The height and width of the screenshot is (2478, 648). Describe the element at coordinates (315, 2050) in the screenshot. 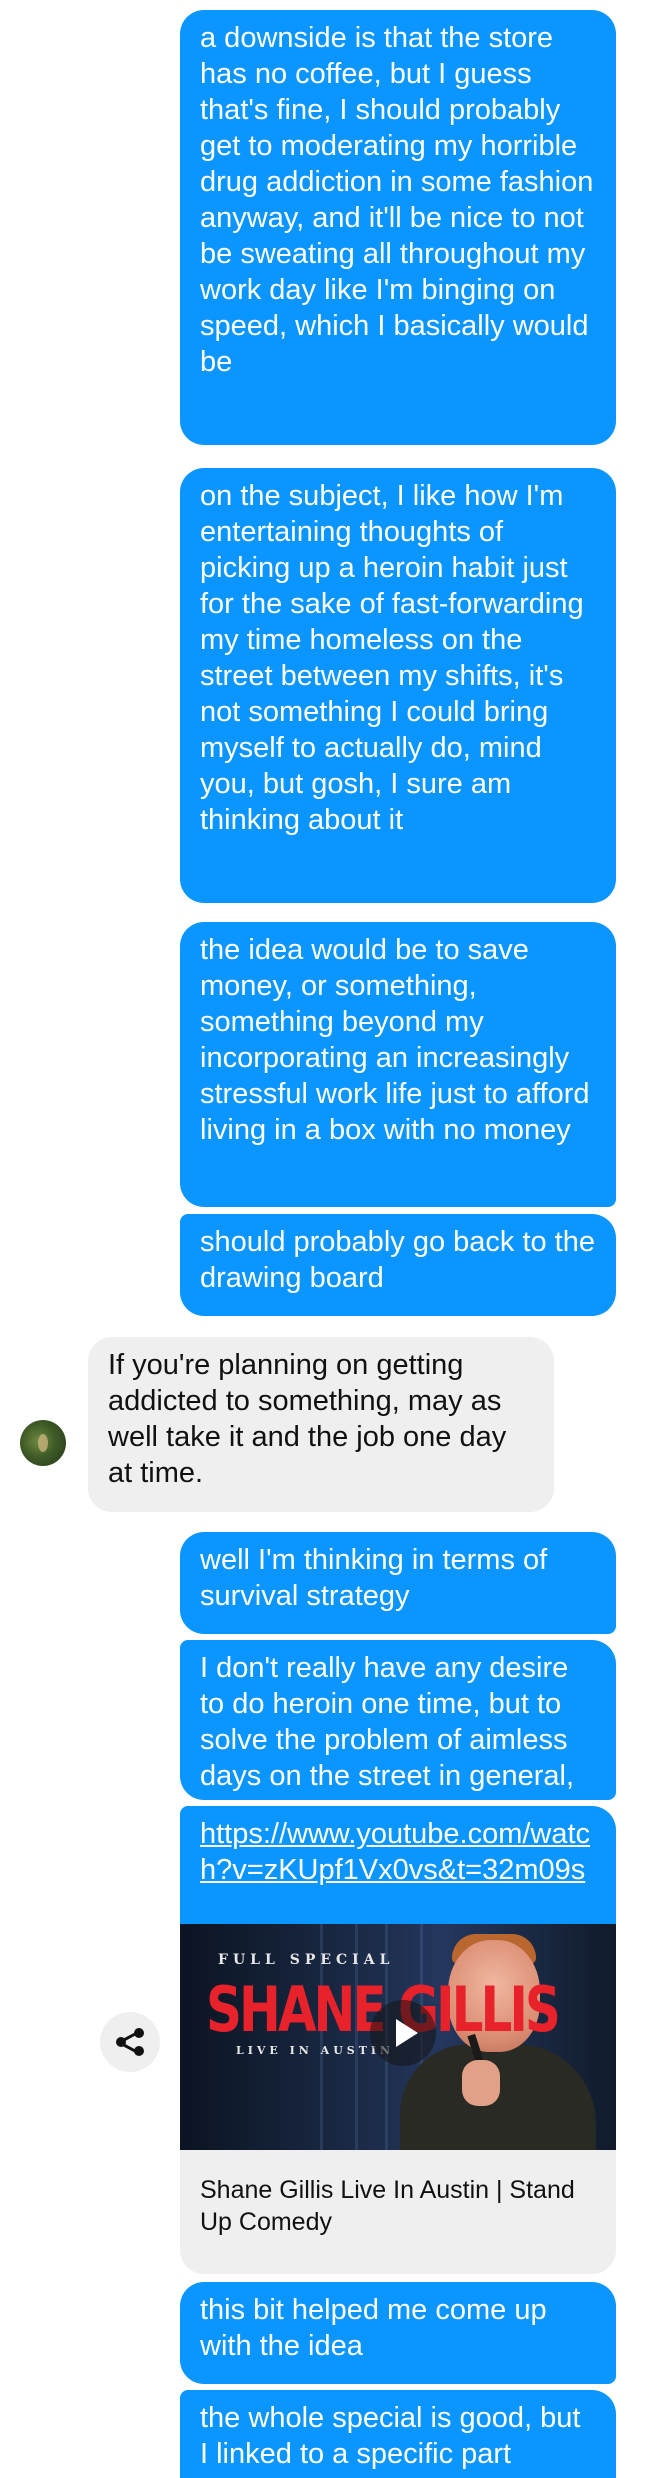

I see `thumbnail-subtitle: LIVE IN AUSTIN` at that location.